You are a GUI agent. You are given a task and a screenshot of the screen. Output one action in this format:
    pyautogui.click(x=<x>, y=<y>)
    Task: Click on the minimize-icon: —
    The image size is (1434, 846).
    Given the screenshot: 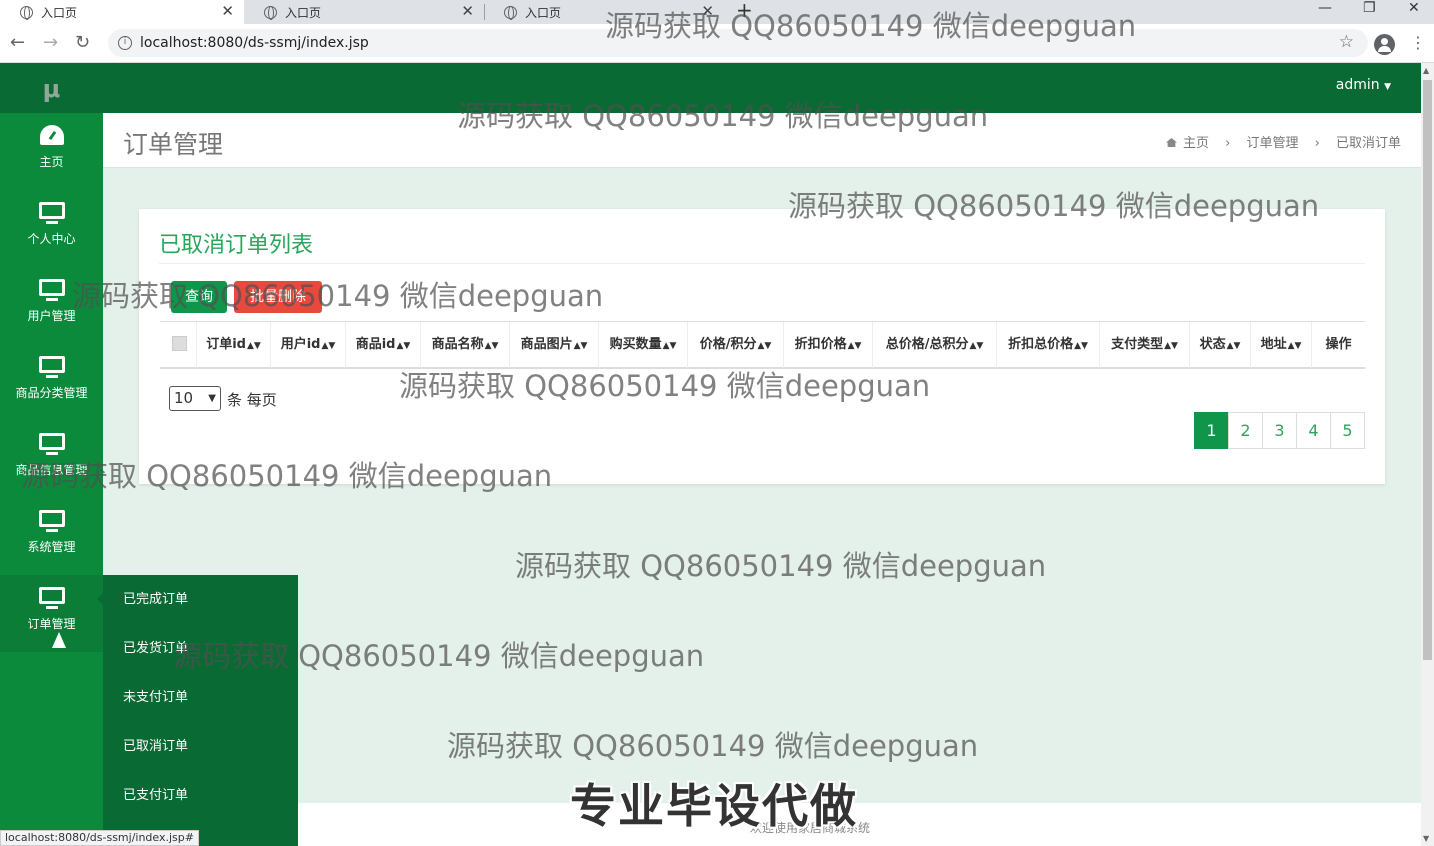 What is the action you would take?
    pyautogui.click(x=1325, y=8)
    